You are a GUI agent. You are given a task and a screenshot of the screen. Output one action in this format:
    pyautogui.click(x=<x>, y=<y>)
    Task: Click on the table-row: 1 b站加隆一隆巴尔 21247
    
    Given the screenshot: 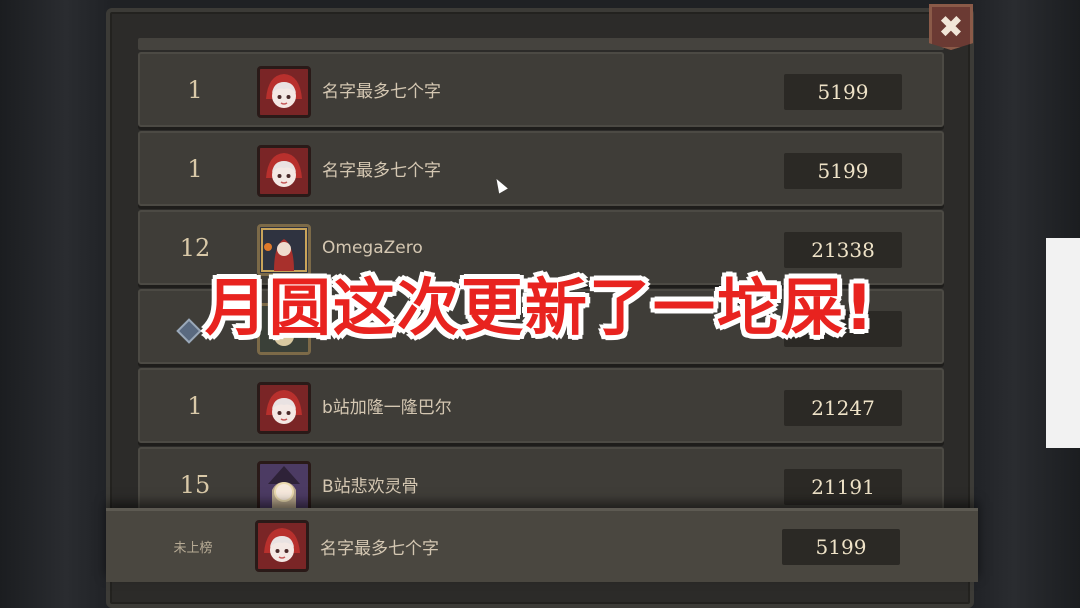 What is the action you would take?
    pyautogui.click(x=541, y=405)
    